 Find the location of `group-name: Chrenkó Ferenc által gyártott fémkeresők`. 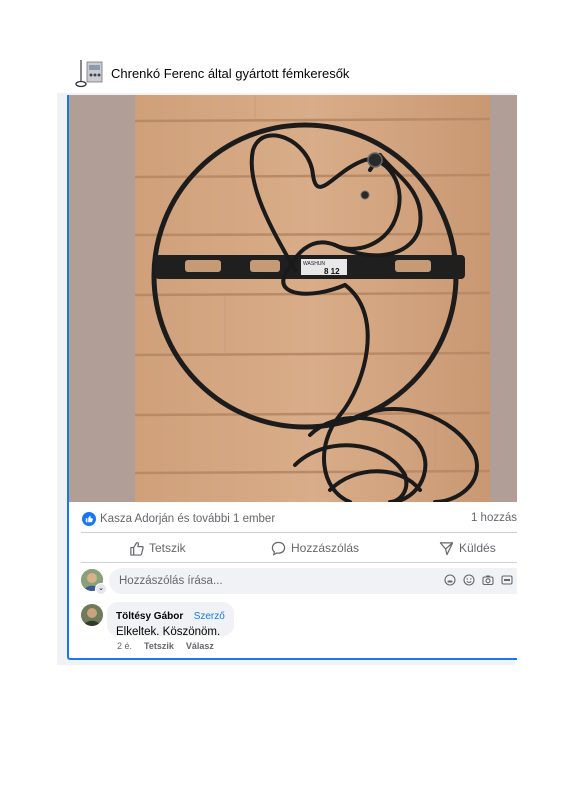

group-name: Chrenkó Ferenc által gyártott fémkeresők is located at coordinates (230, 73).